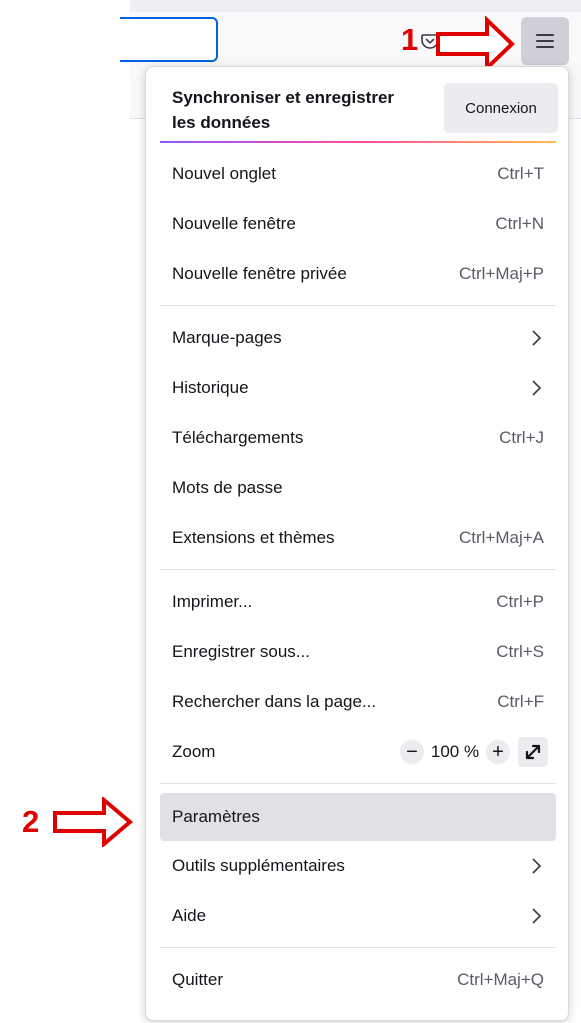 The height and width of the screenshot is (1023, 581). I want to click on menu-item-history: Historique, so click(358, 388).